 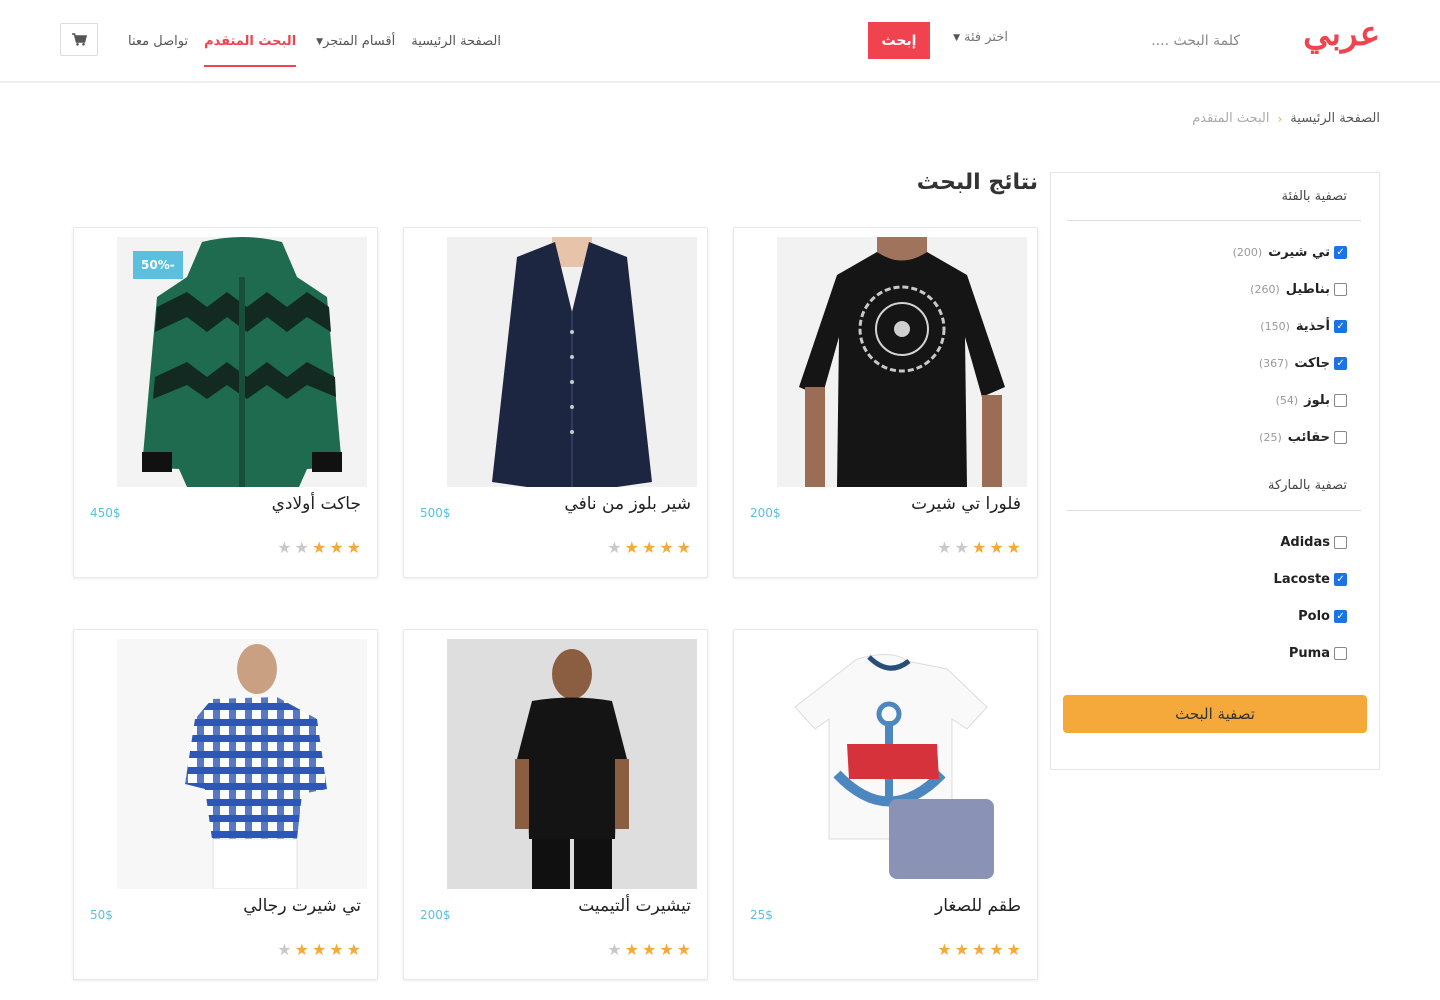 I want to click on nav-item-store-sections: أقسام المتجر ▼, so click(x=353, y=41).